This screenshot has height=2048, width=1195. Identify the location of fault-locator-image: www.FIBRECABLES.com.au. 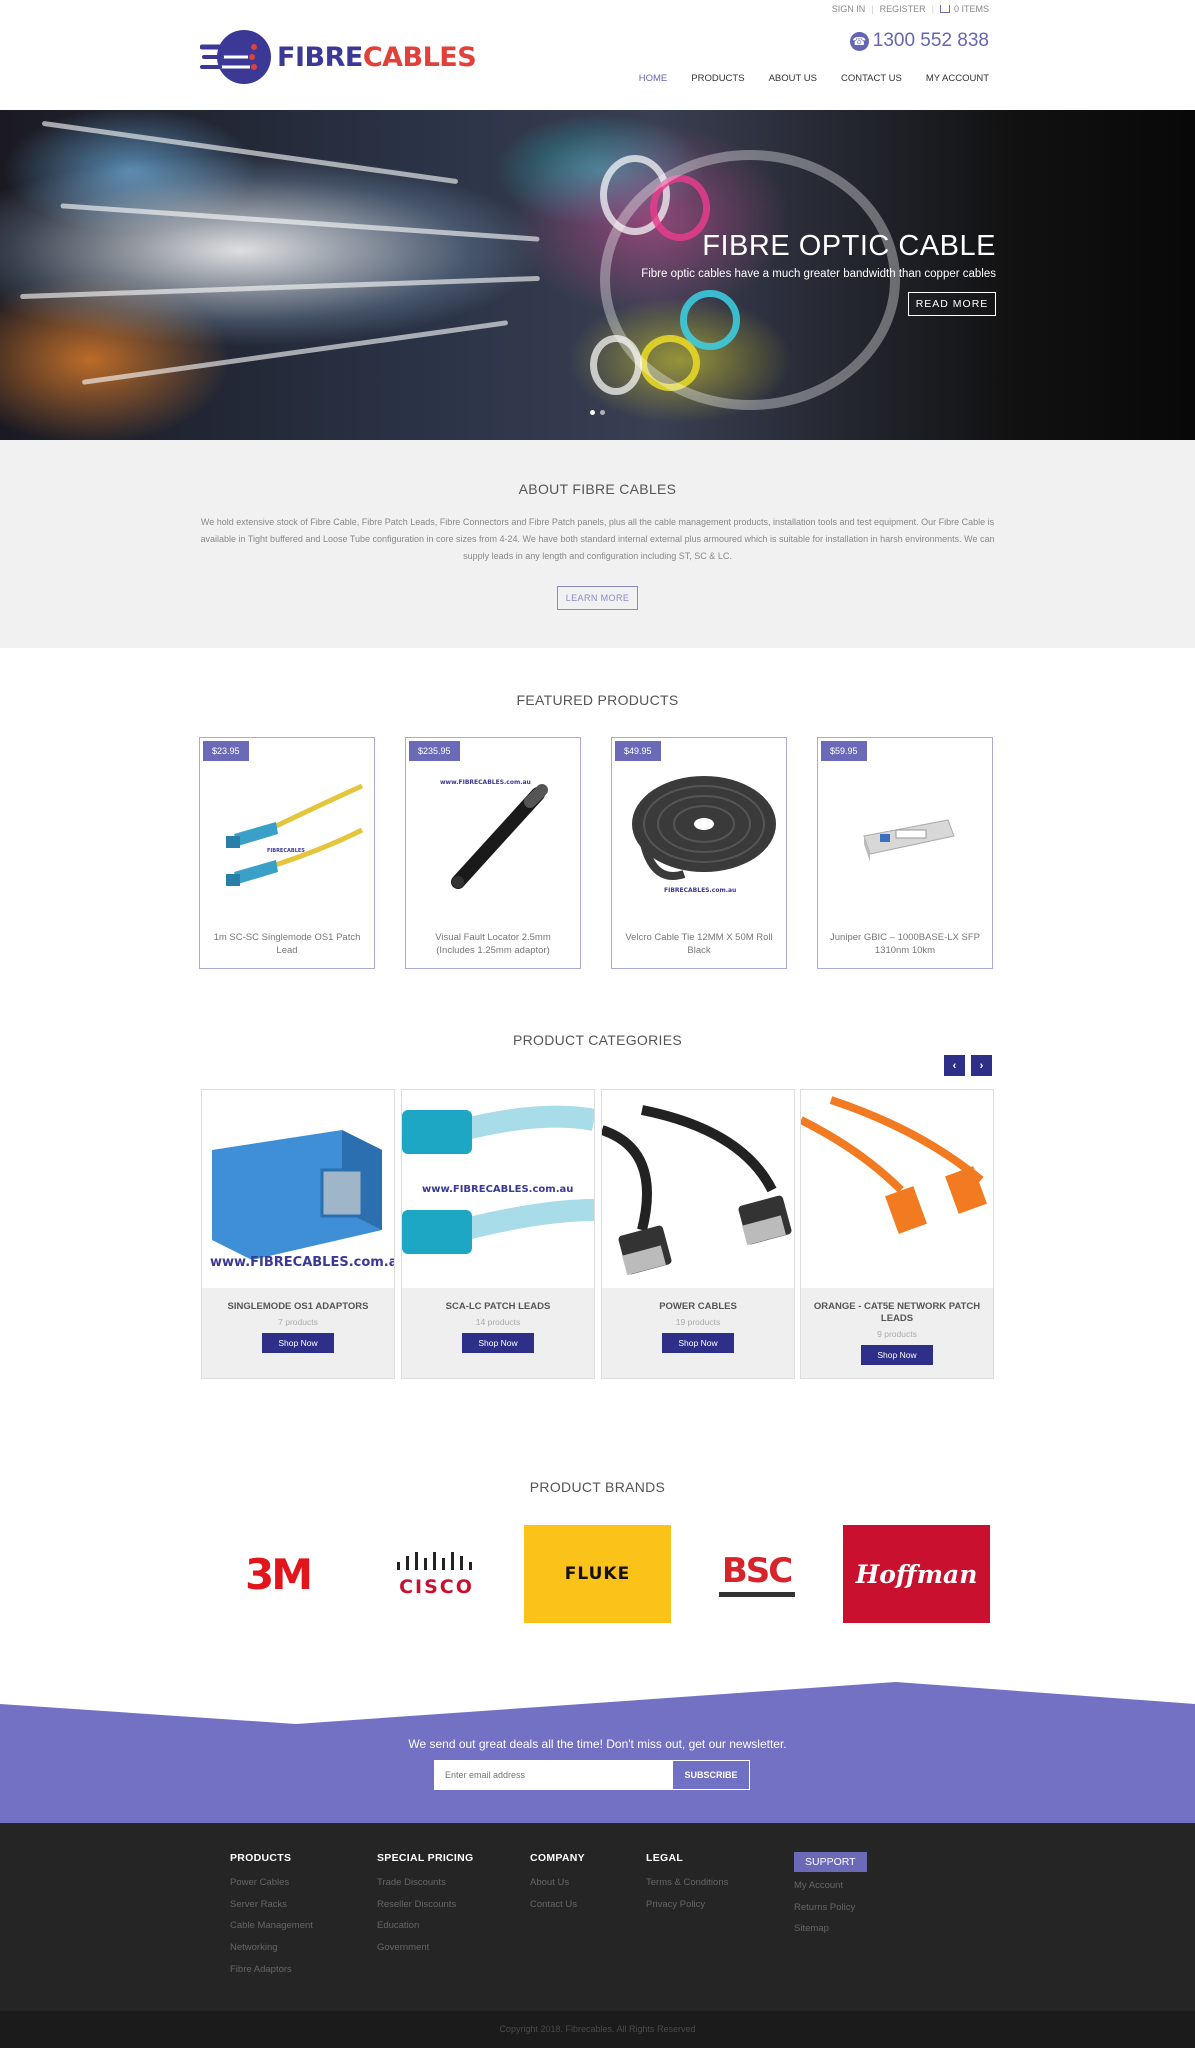
(494, 834).